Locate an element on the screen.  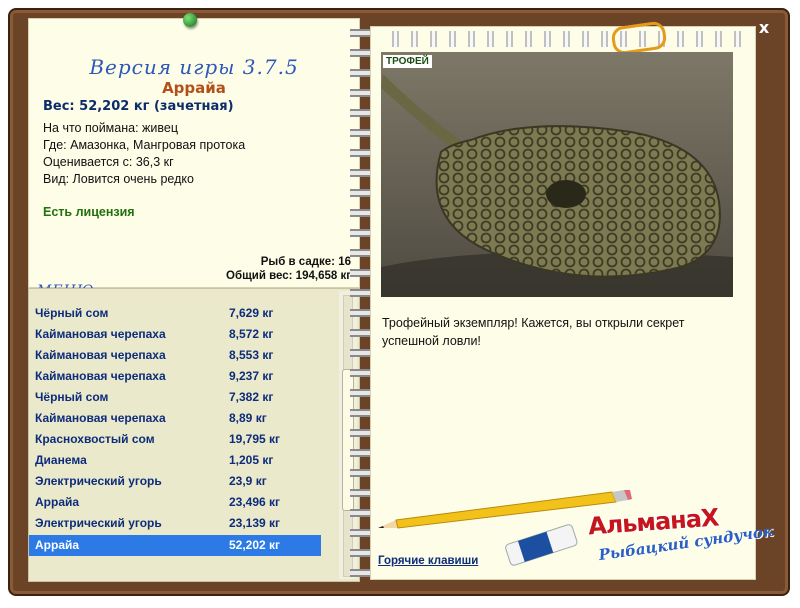
catch-row: Краснохвостый сом 19,795 кг is located at coordinates (175, 439).